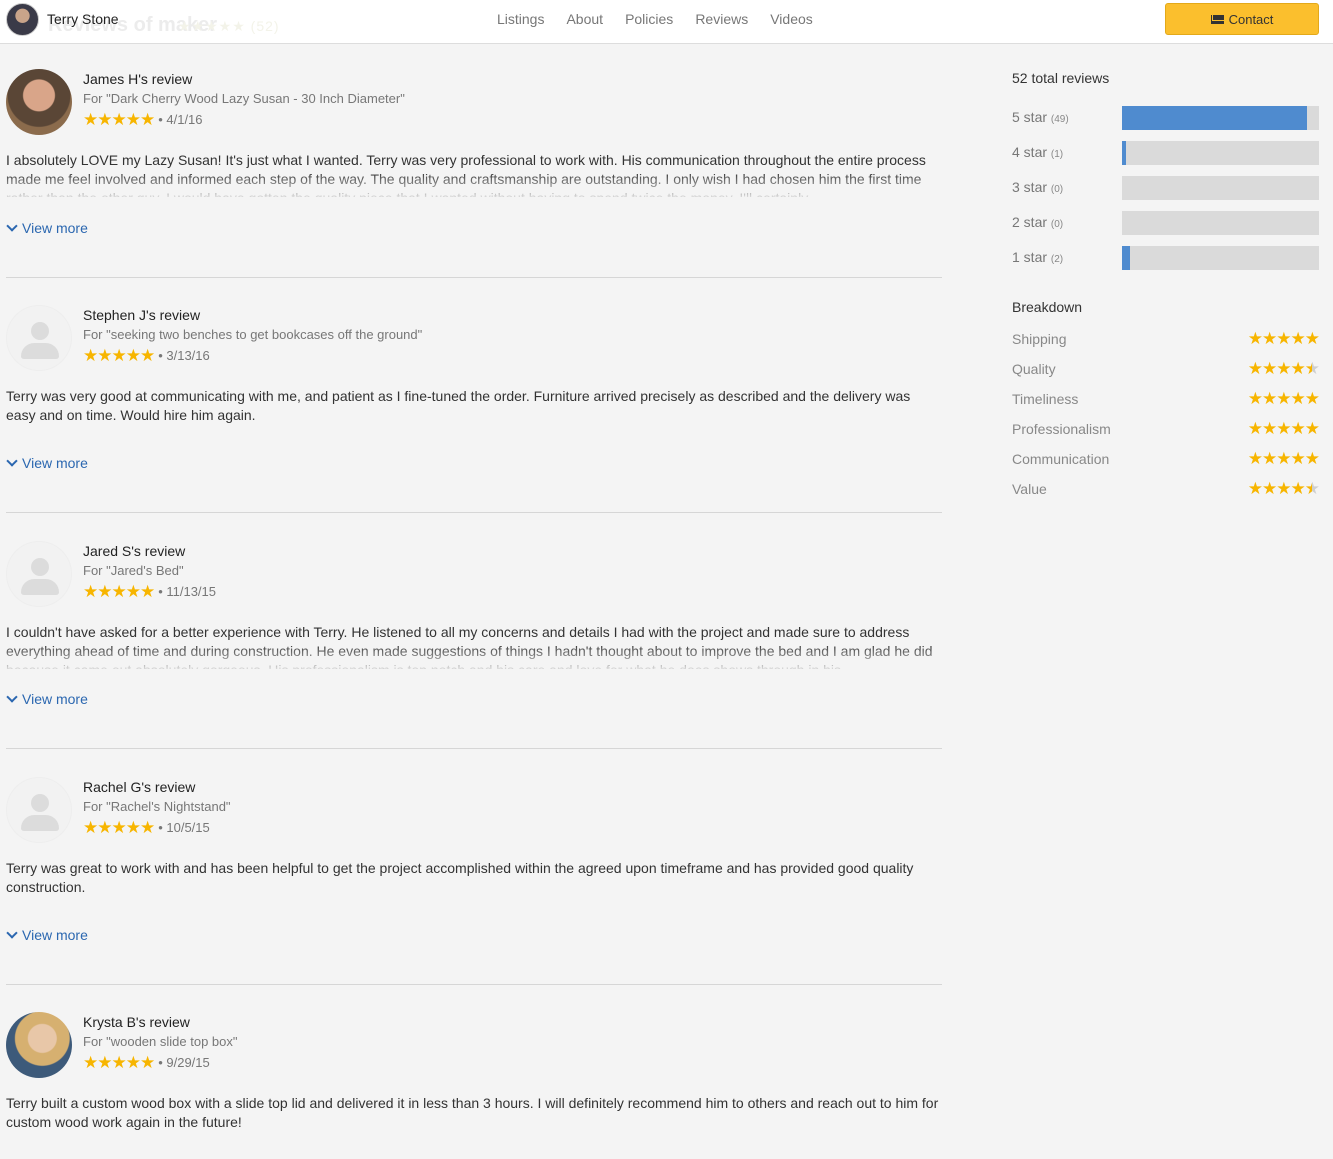 This screenshot has width=1333, height=1159. What do you see at coordinates (184, 827) in the screenshot?
I see `review-date: • 10/5/15` at bounding box center [184, 827].